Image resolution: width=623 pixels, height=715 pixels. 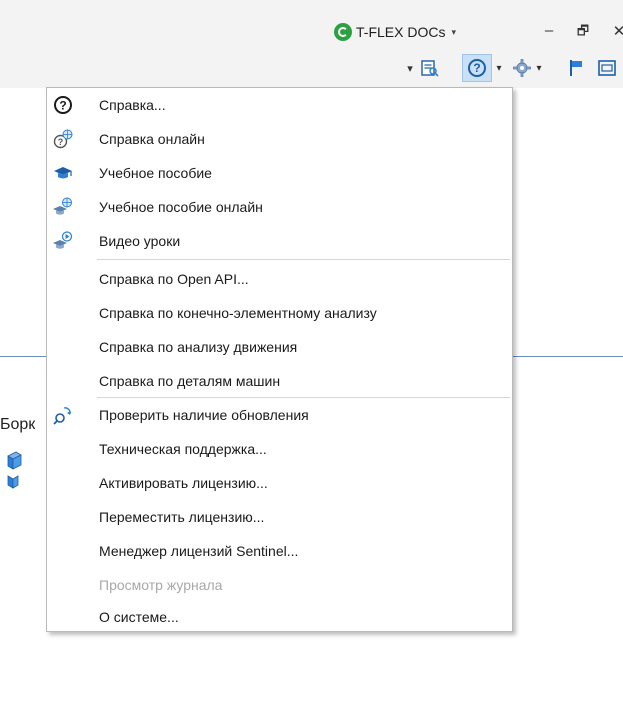 I want to click on help-circle-icon: ?, so click(x=63, y=105).